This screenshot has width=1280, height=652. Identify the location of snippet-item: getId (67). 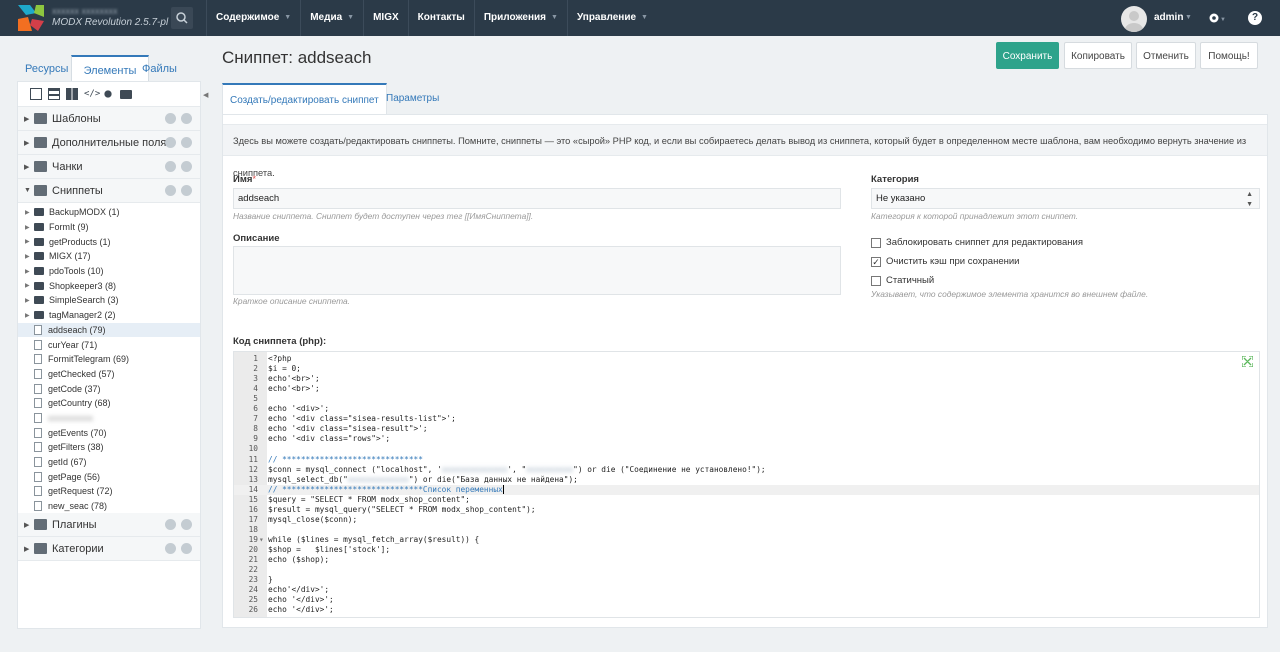
(109, 462).